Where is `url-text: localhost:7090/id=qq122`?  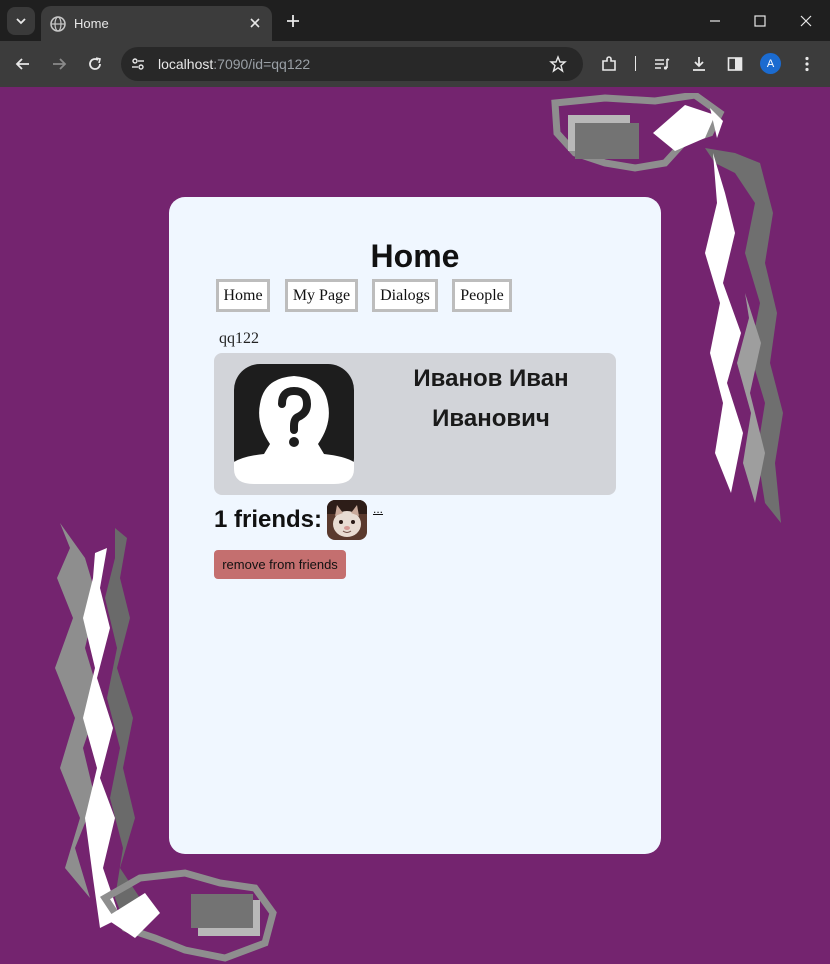 url-text: localhost:7090/id=qq122 is located at coordinates (234, 64).